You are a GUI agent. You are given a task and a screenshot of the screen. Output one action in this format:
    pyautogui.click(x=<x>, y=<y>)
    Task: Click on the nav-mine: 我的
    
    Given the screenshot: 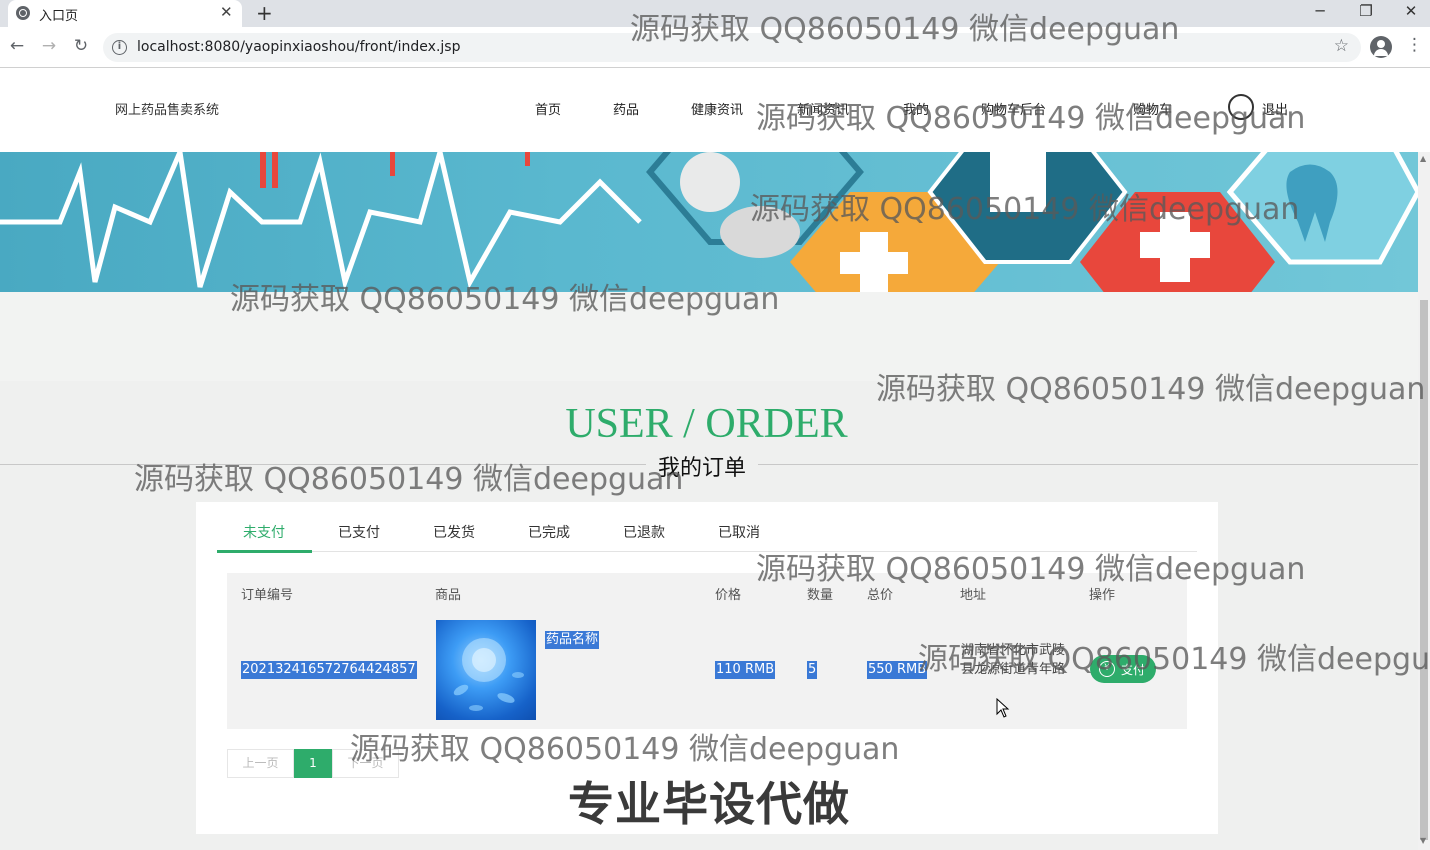 What is the action you would take?
    pyautogui.click(x=916, y=108)
    